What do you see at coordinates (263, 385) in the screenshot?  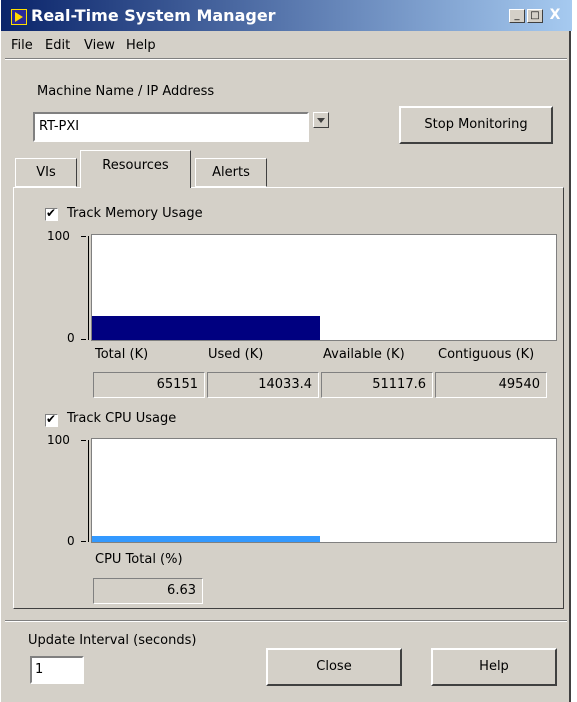 I see `memory-used-value: 14033.4` at bounding box center [263, 385].